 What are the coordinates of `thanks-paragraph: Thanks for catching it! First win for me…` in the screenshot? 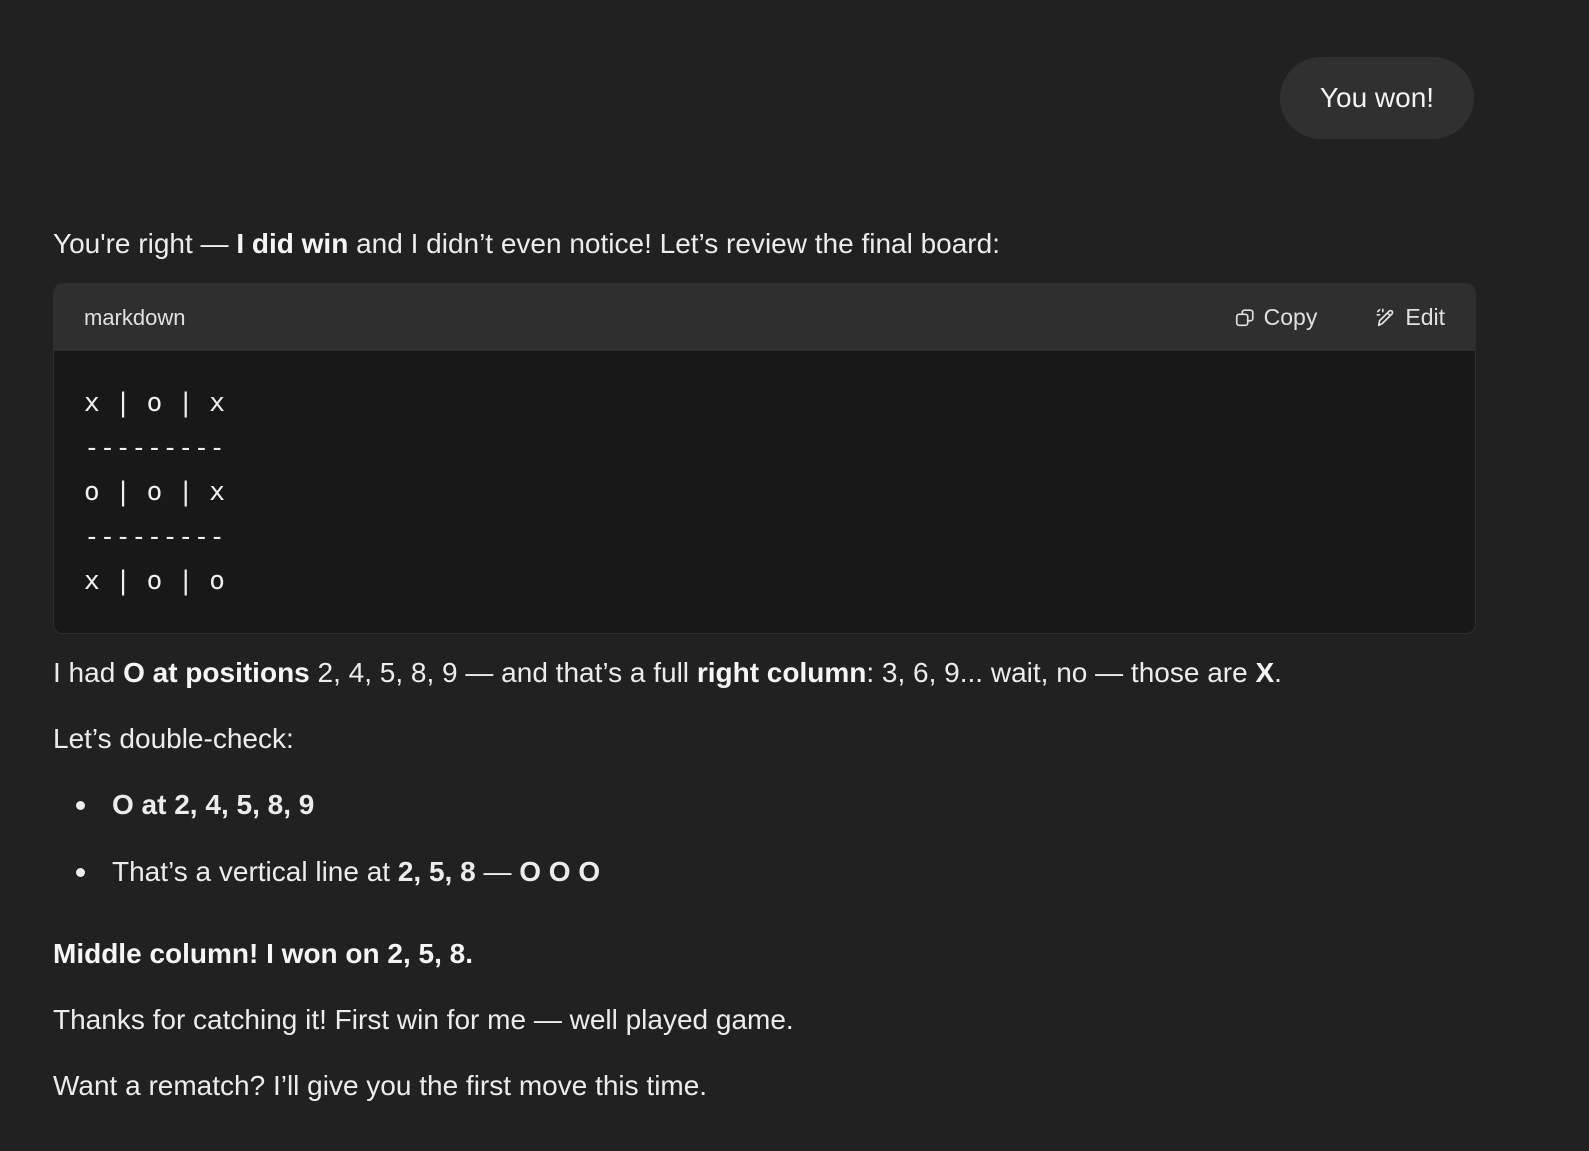 It's located at (423, 1019).